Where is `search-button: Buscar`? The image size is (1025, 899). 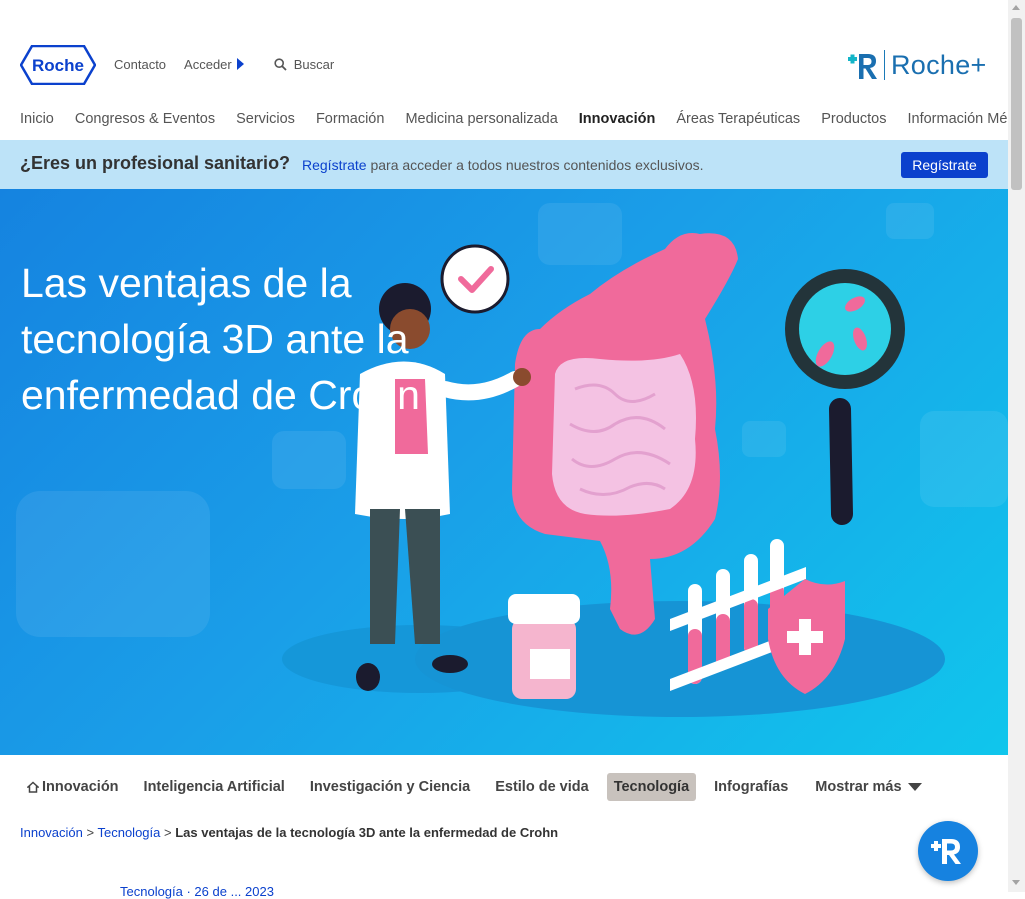 search-button: Buscar is located at coordinates (304, 64).